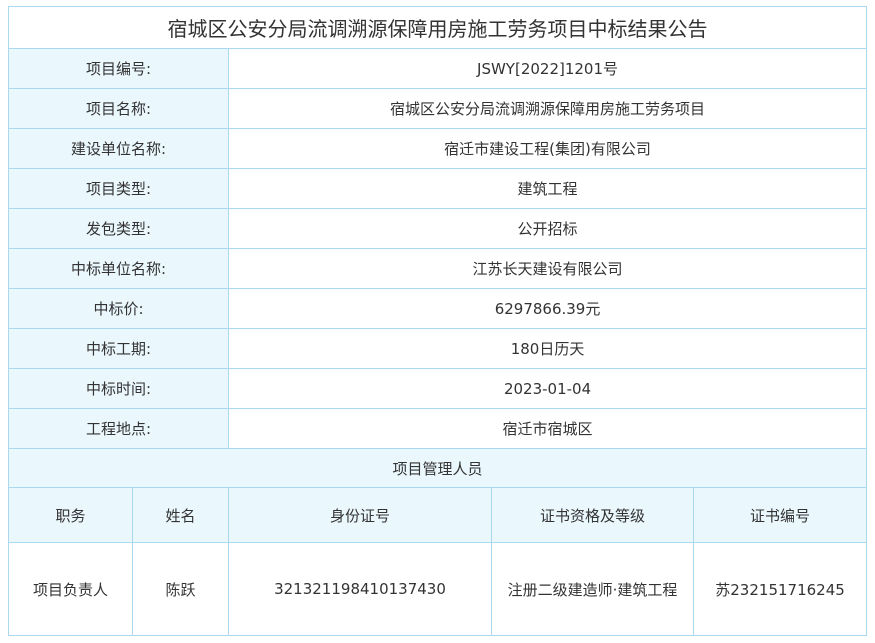 Image resolution: width=875 pixels, height=643 pixels. What do you see at coordinates (118, 148) in the screenshot?
I see `field-label: 建设单位名称:` at bounding box center [118, 148].